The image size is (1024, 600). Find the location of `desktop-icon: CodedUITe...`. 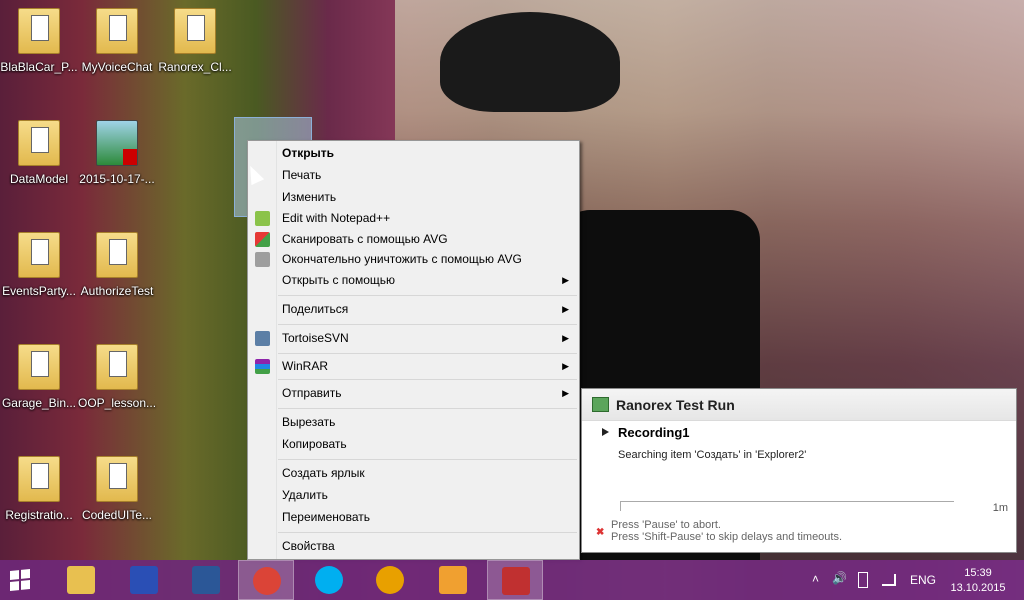

desktop-icon: CodedUITe... is located at coordinates (117, 489).